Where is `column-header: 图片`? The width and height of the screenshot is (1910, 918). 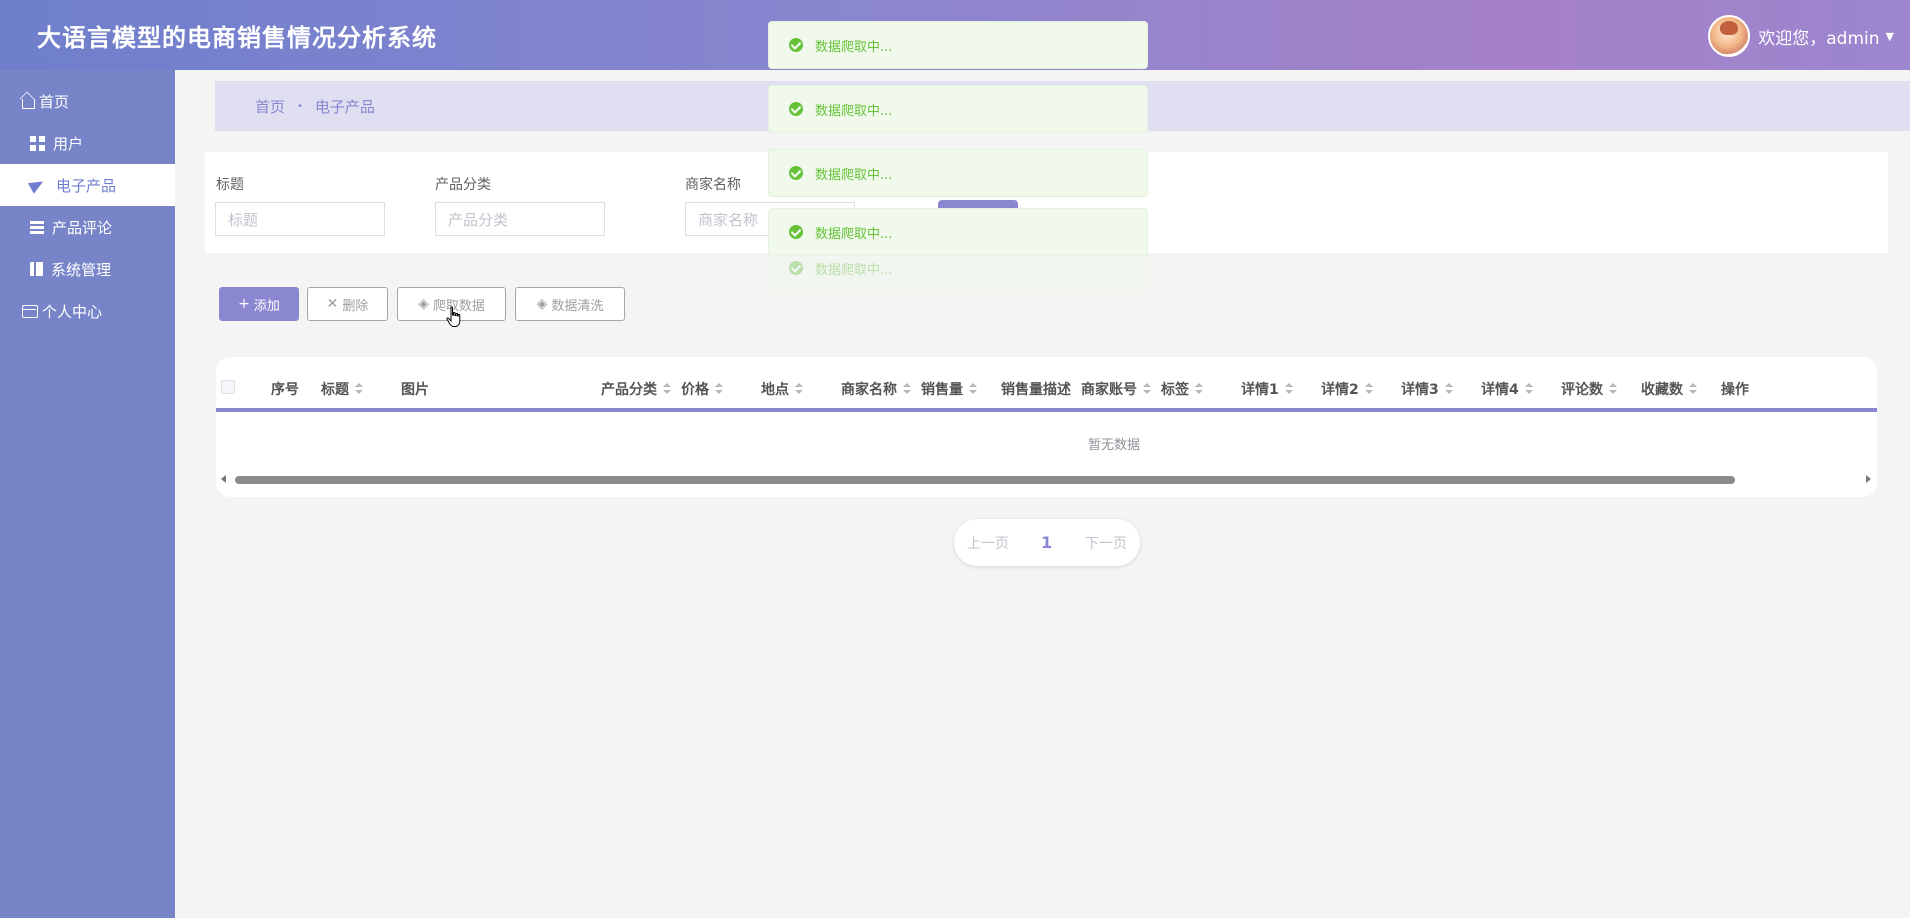
column-header: 图片 is located at coordinates (415, 390).